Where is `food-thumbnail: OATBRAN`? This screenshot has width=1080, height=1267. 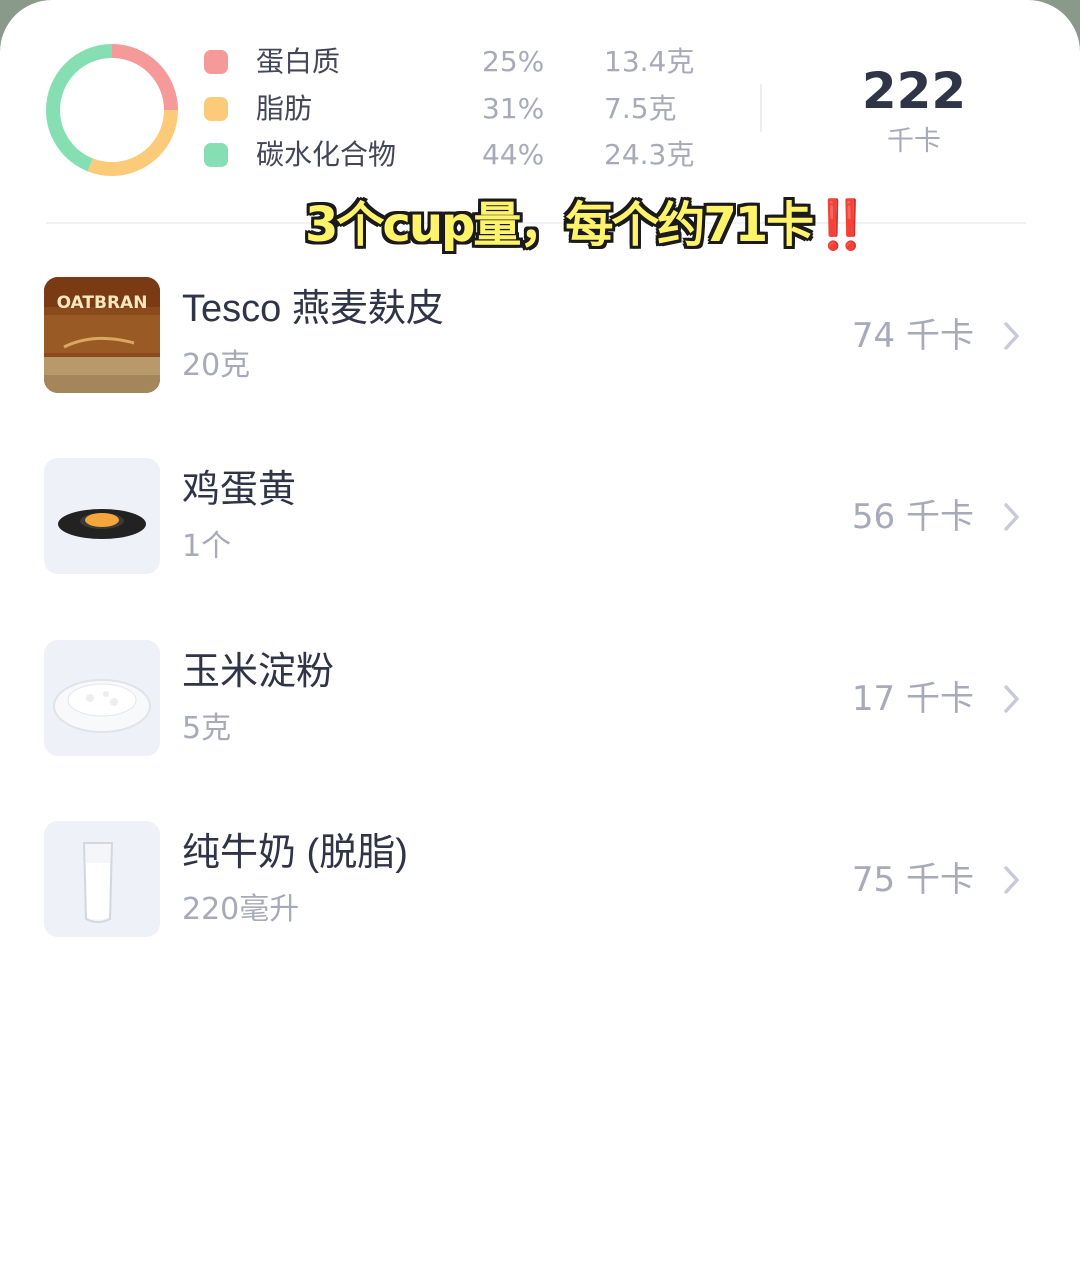 food-thumbnail: OATBRAN is located at coordinates (102, 335).